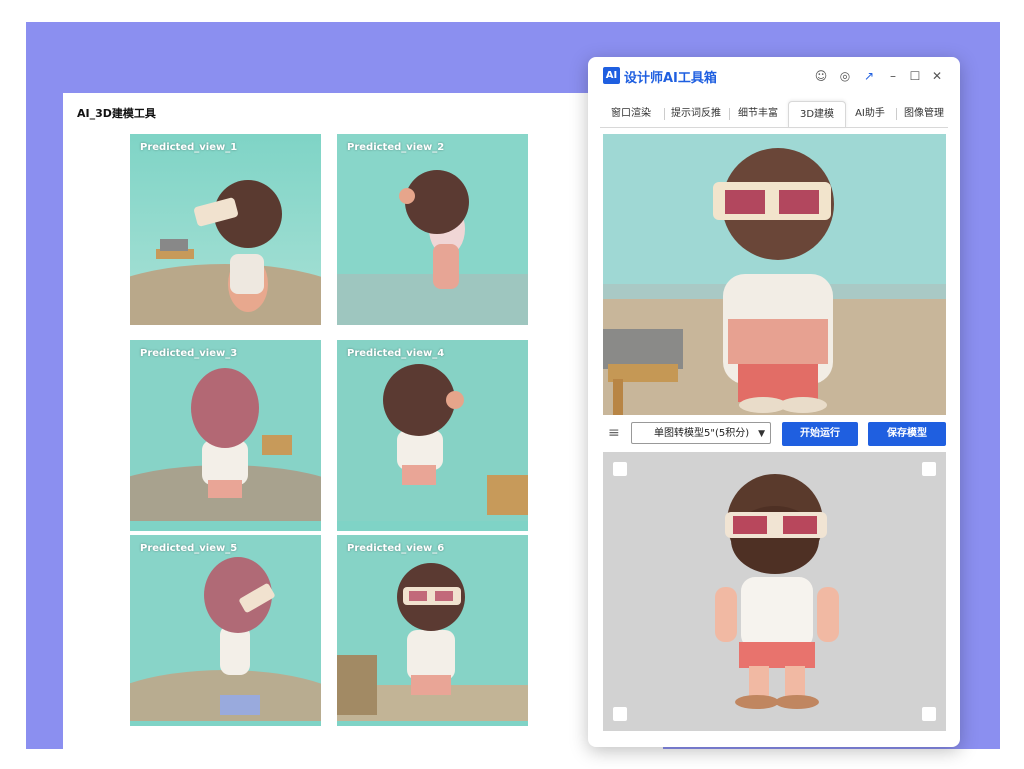 The width and height of the screenshot is (1024, 769). I want to click on view-label: Predicted_view_4, so click(396, 353).